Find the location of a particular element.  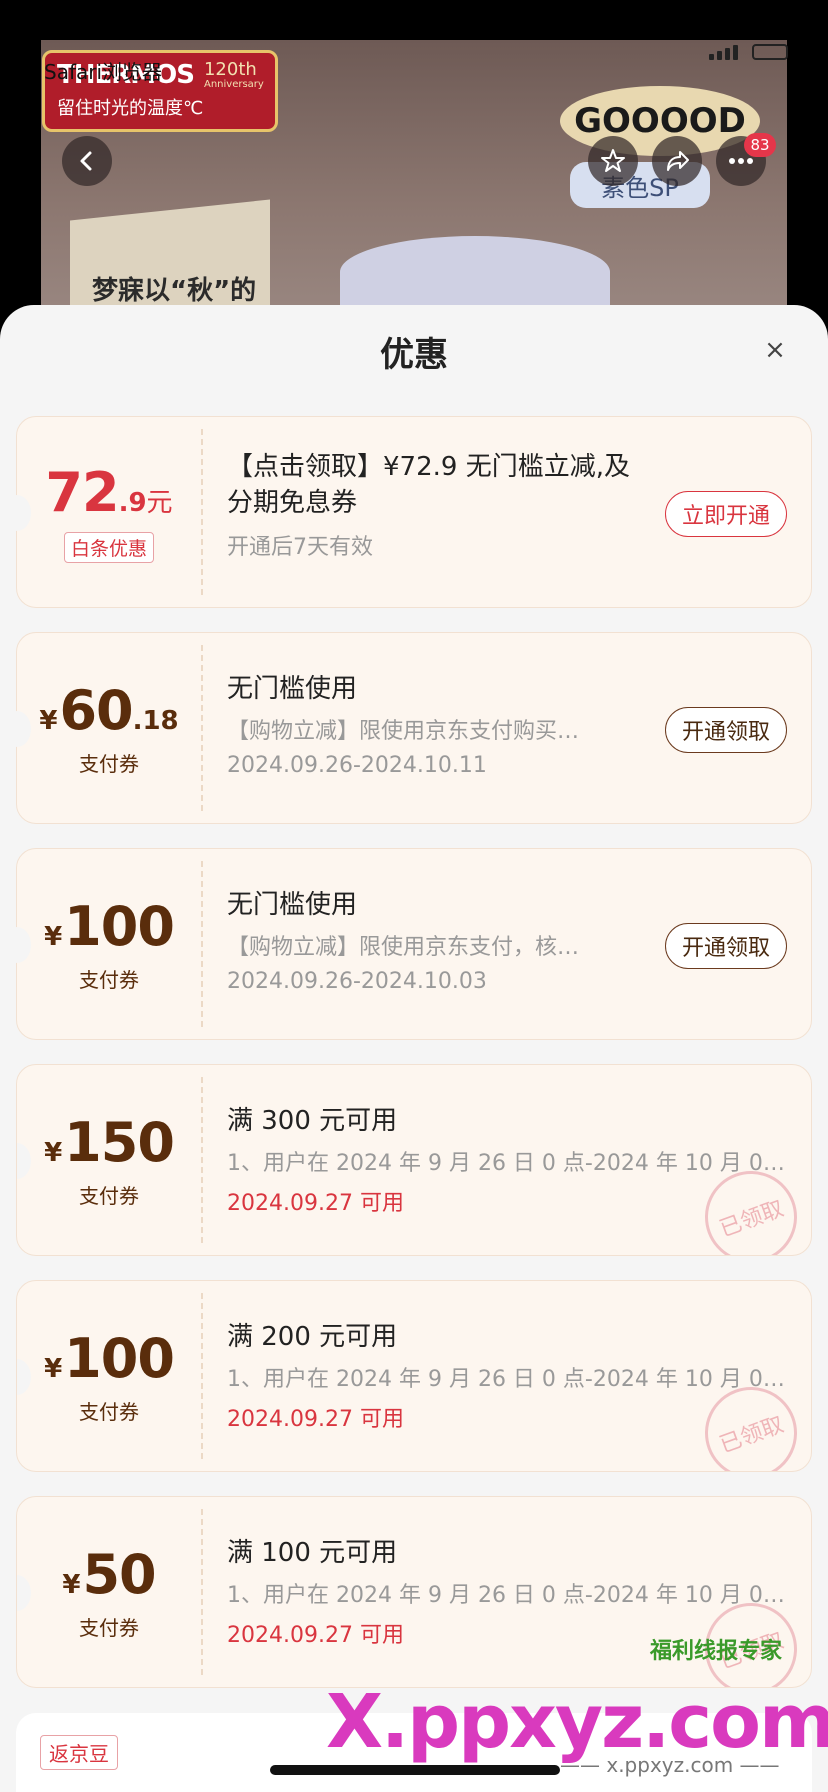

share-icon is located at coordinates (677, 161).